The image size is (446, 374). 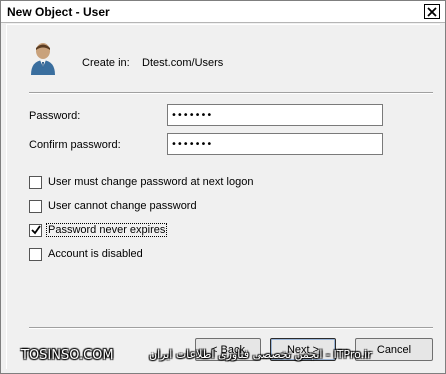 I want to click on confirm-password-label: Confirm password:, so click(x=75, y=145).